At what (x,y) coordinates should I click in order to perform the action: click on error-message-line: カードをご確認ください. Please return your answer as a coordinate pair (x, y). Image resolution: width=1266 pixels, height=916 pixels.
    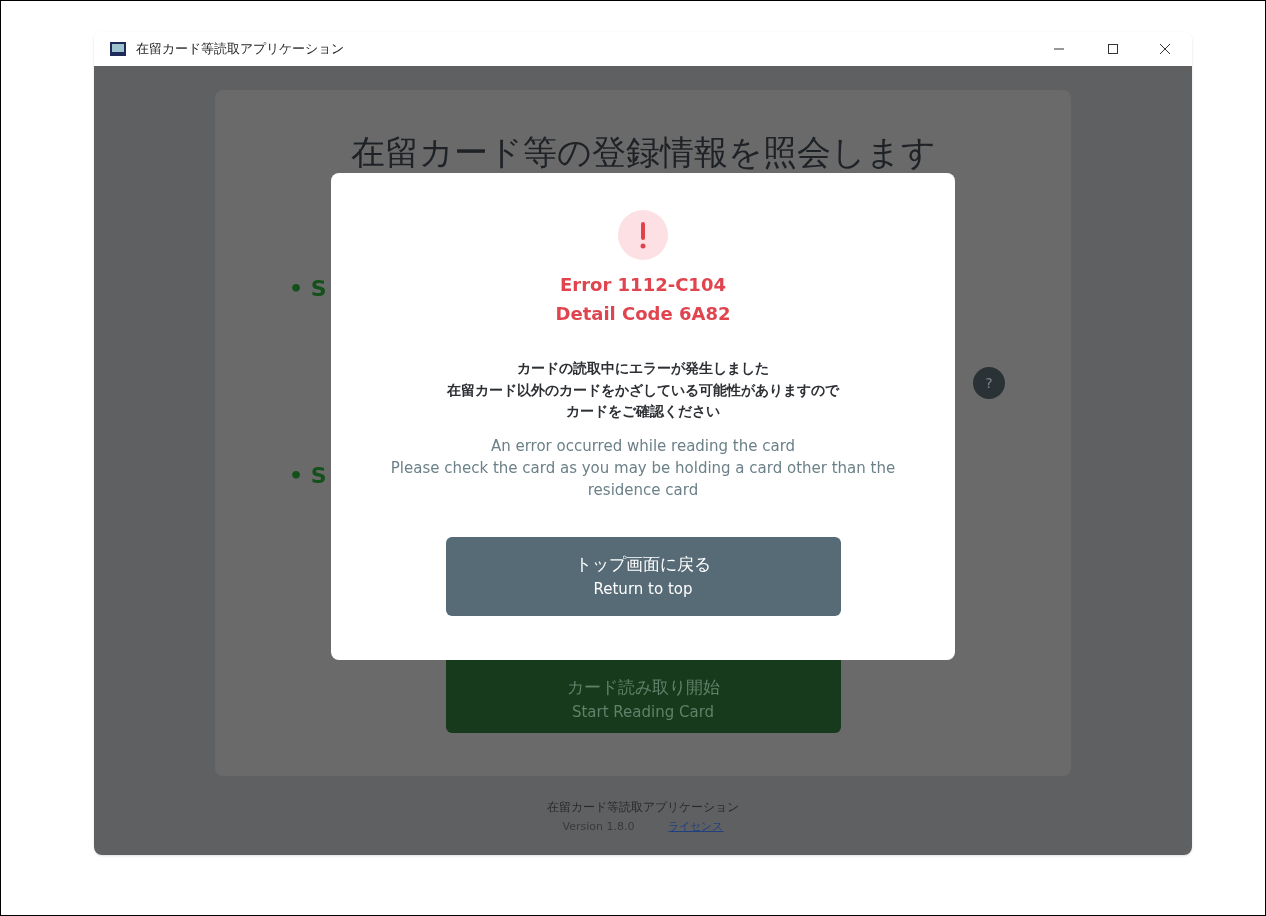
    Looking at the image, I should click on (643, 411).